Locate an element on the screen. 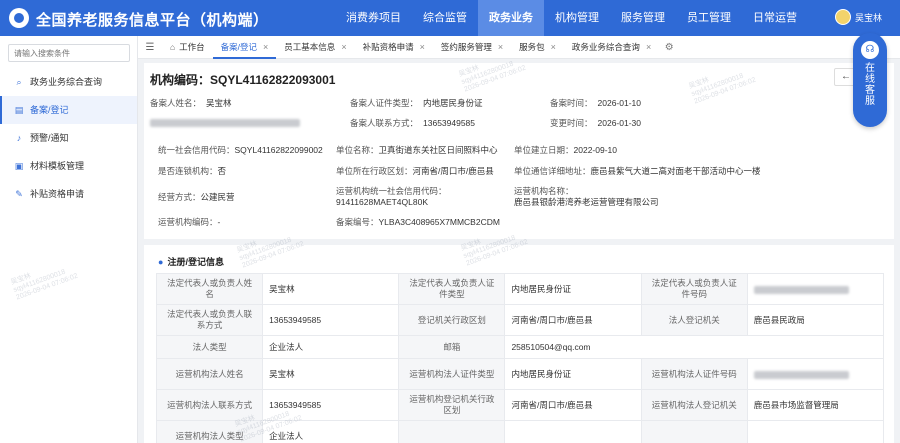 The width and height of the screenshot is (900, 443). sidebar-item-comprehensive-query: ⌕ 政务业务综合查询 is located at coordinates (68, 82).